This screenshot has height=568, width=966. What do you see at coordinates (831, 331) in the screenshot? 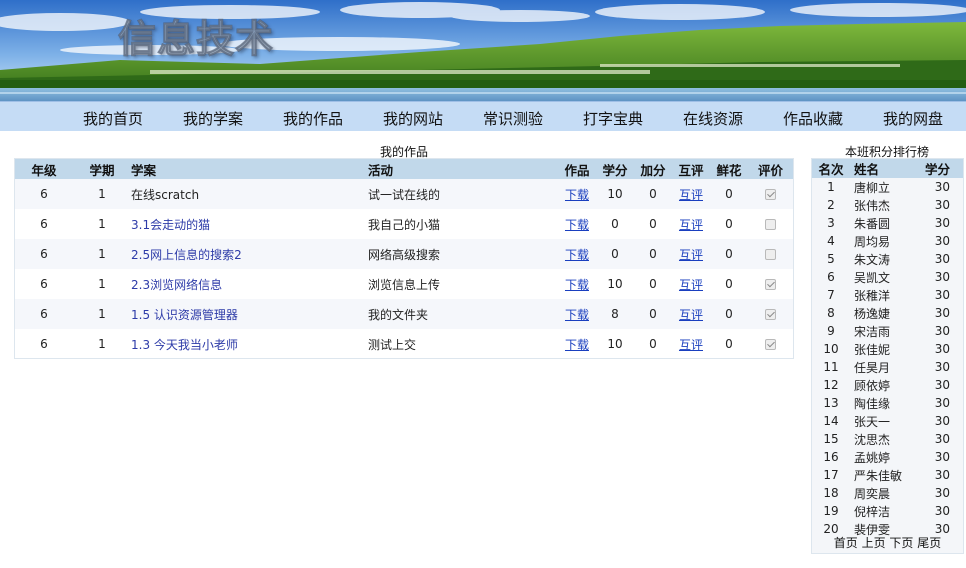
I see `rank-cell: 9` at bounding box center [831, 331].